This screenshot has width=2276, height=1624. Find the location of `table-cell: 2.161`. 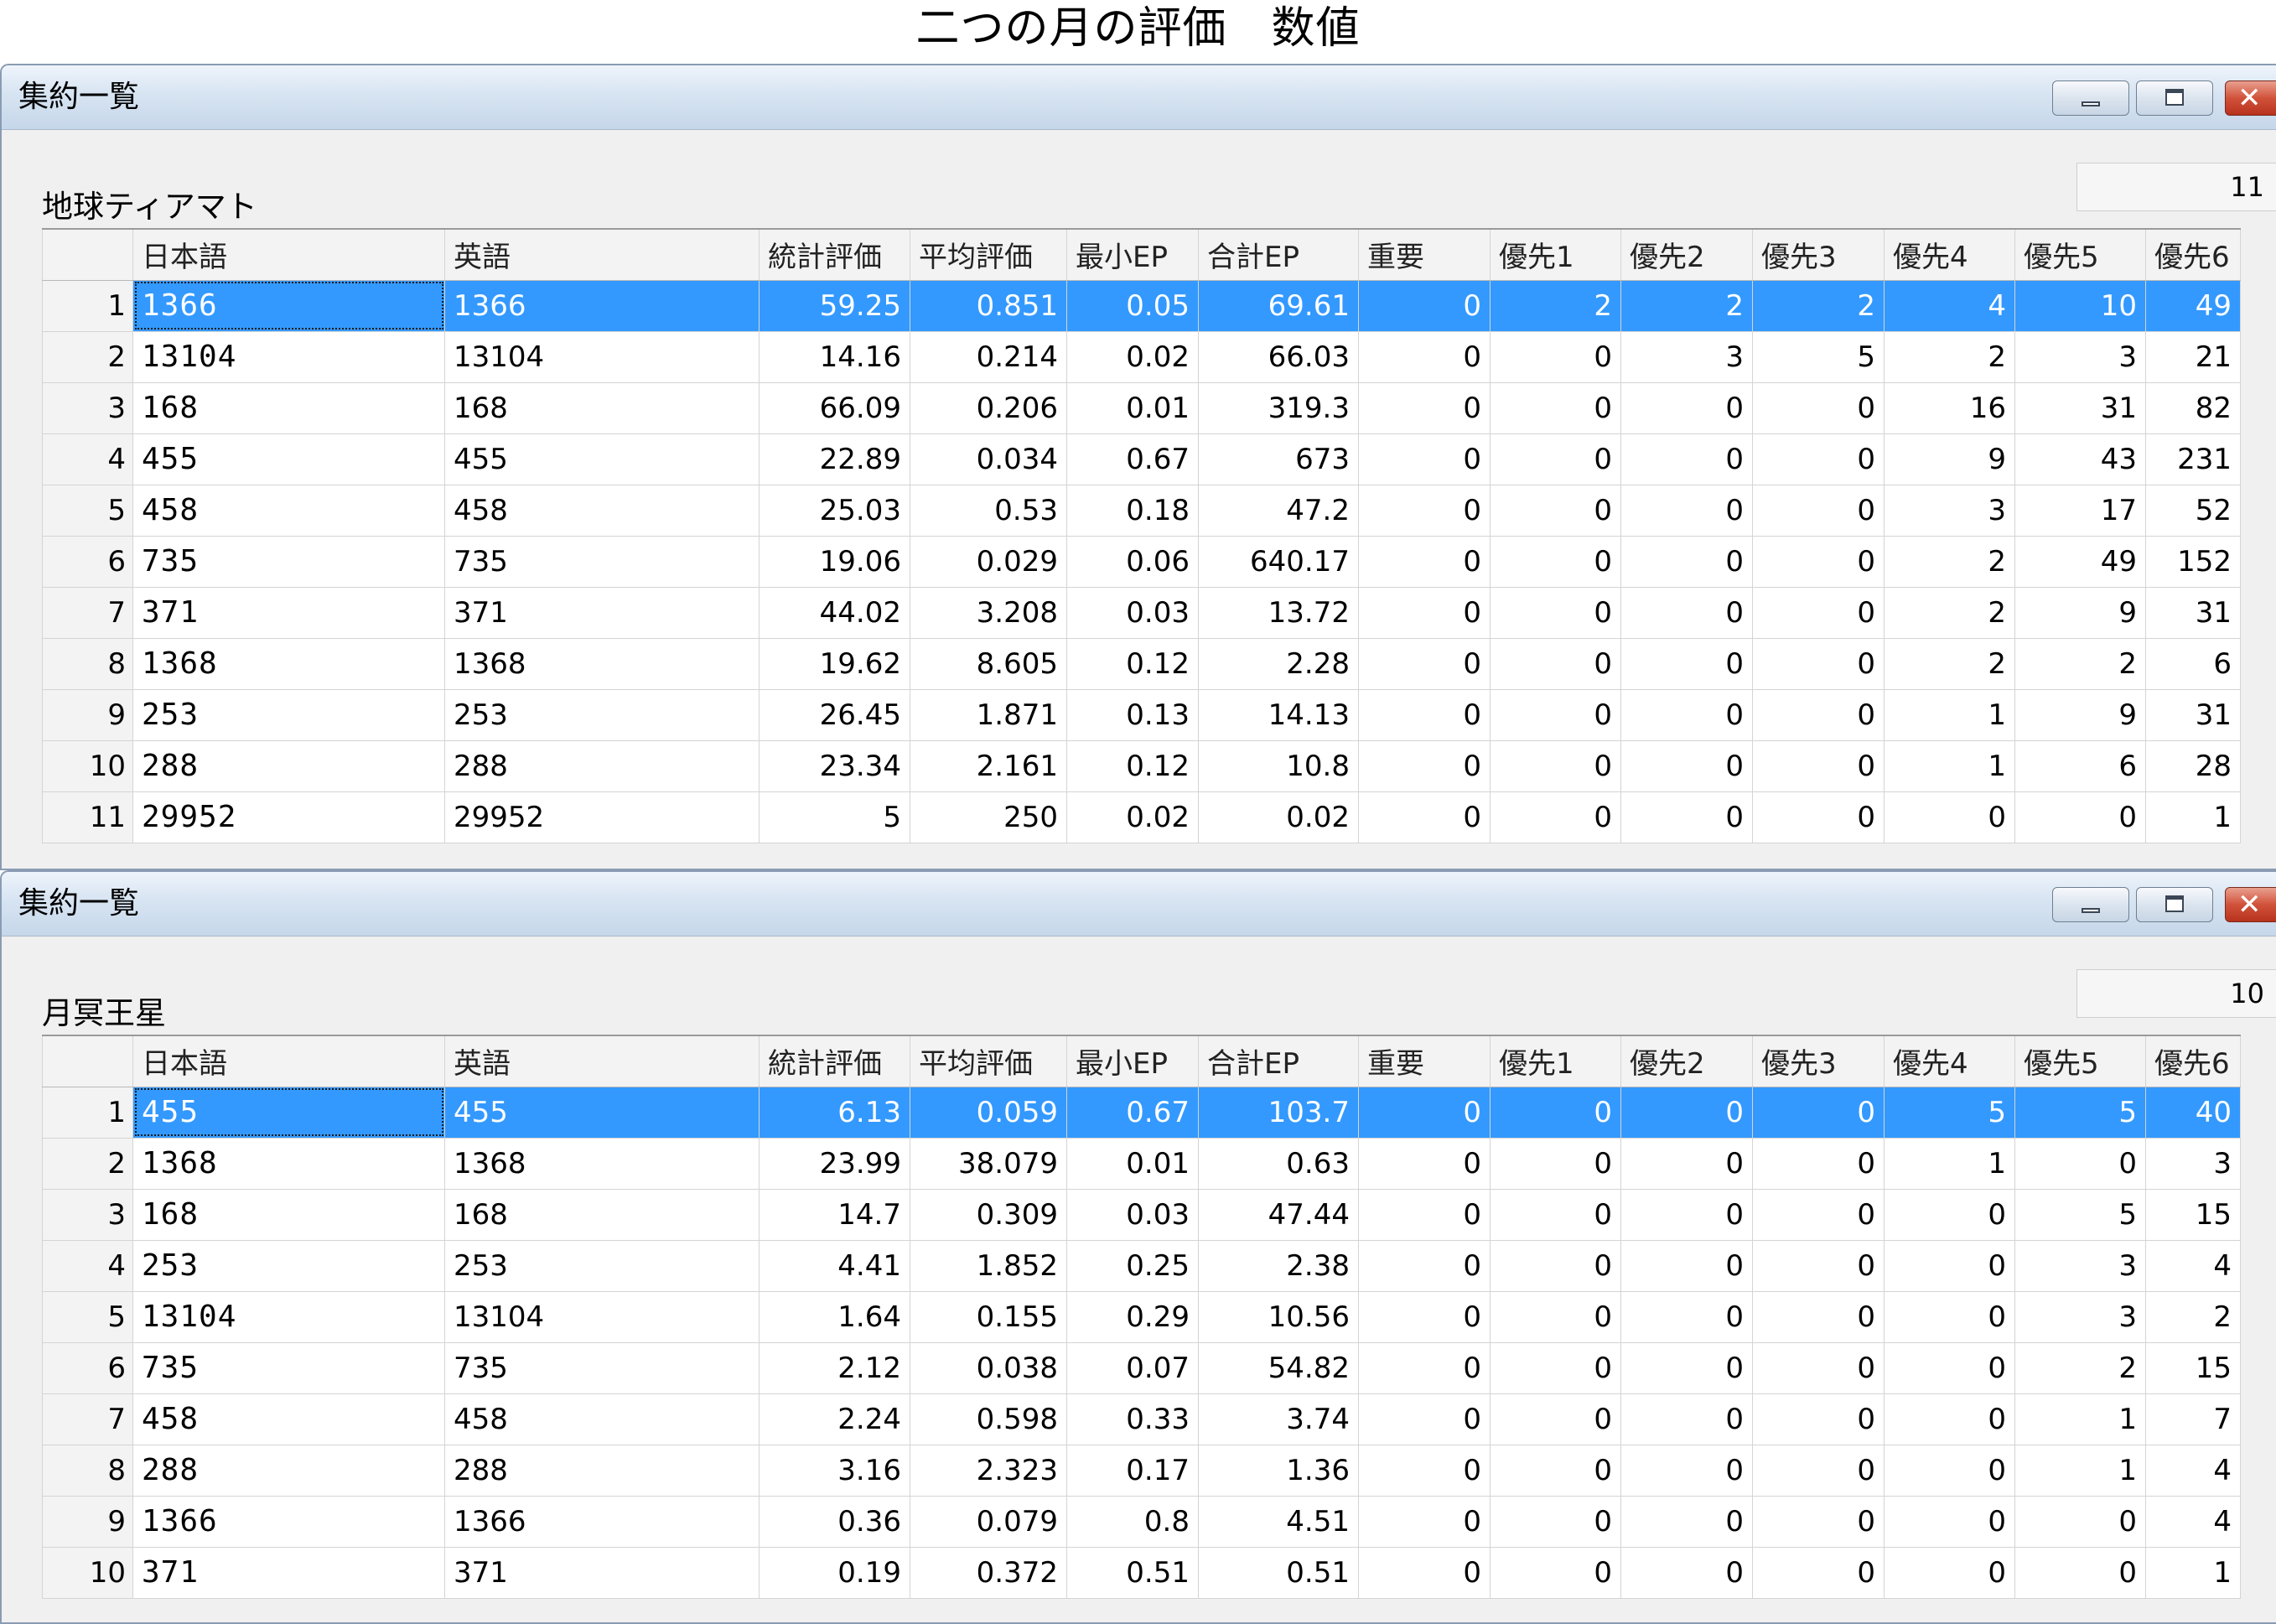

table-cell: 2.161 is located at coordinates (988, 765).